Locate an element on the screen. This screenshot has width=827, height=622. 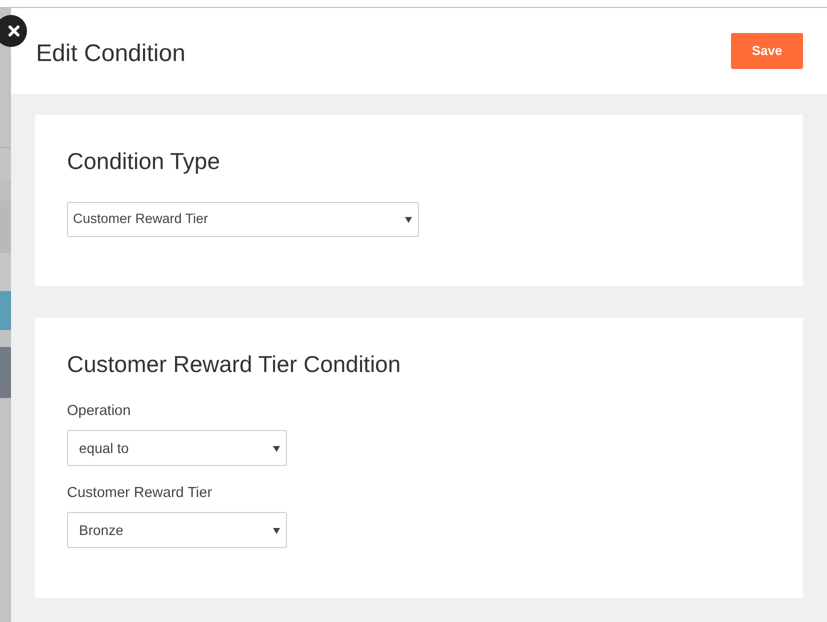
section-title: Customer Reward Tier Condition is located at coordinates (234, 364).